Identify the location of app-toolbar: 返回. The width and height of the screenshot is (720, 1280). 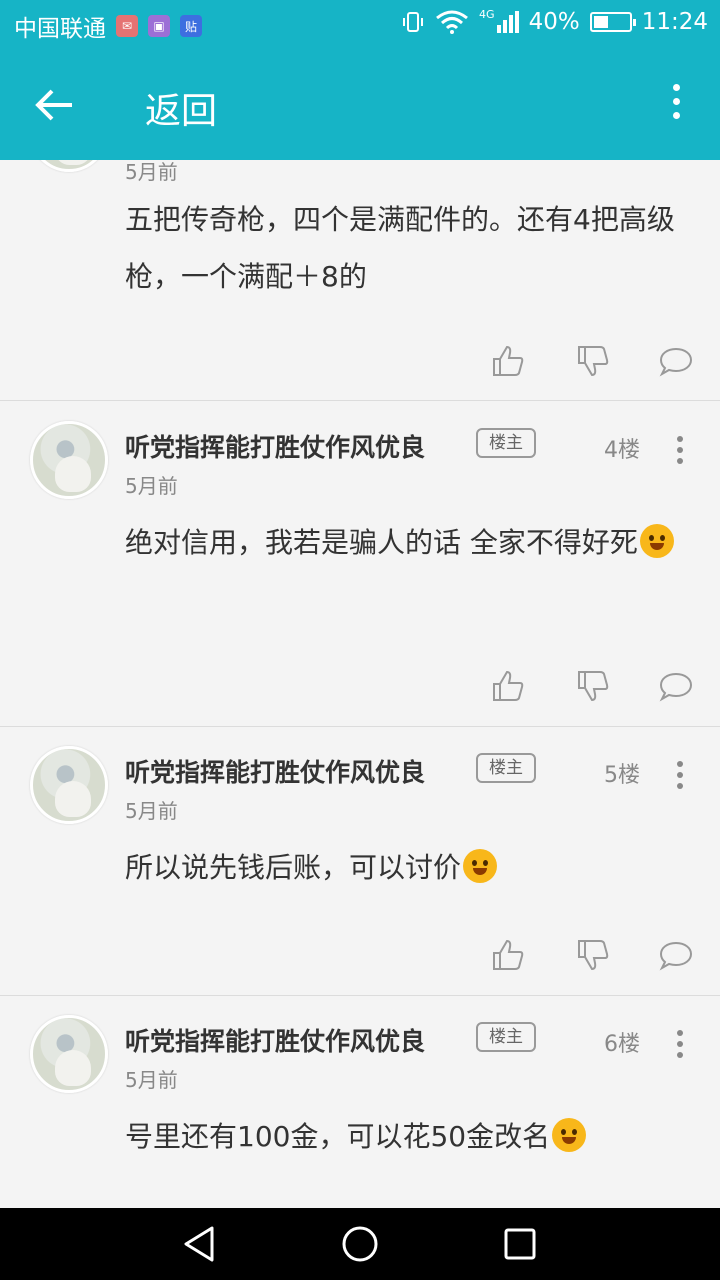
(360, 105).